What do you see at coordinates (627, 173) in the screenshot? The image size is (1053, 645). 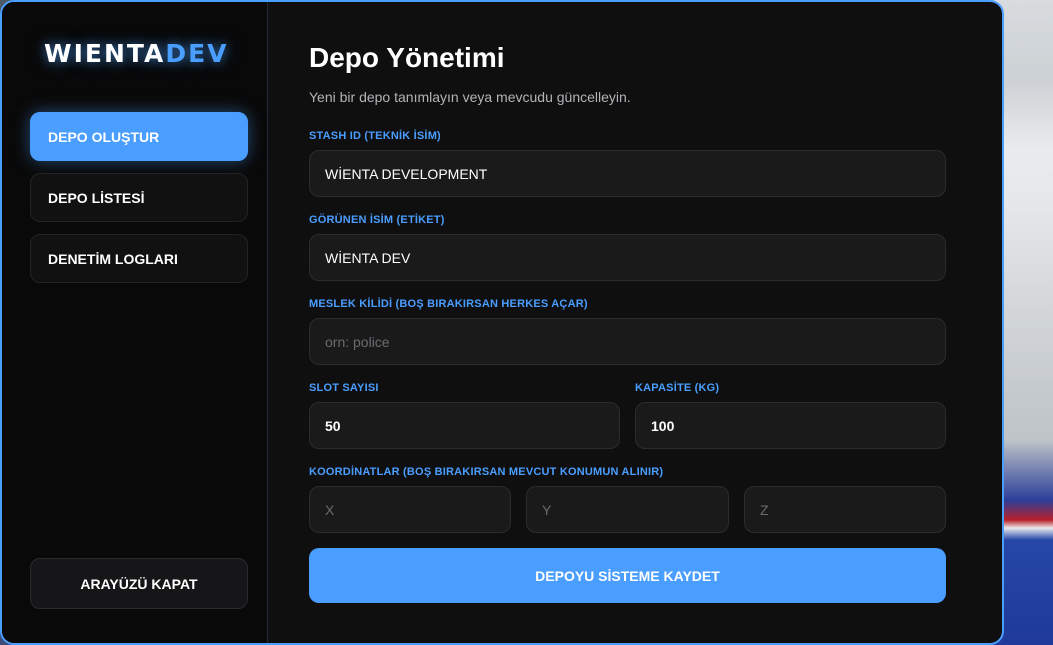 I see `stash-id-input` at bounding box center [627, 173].